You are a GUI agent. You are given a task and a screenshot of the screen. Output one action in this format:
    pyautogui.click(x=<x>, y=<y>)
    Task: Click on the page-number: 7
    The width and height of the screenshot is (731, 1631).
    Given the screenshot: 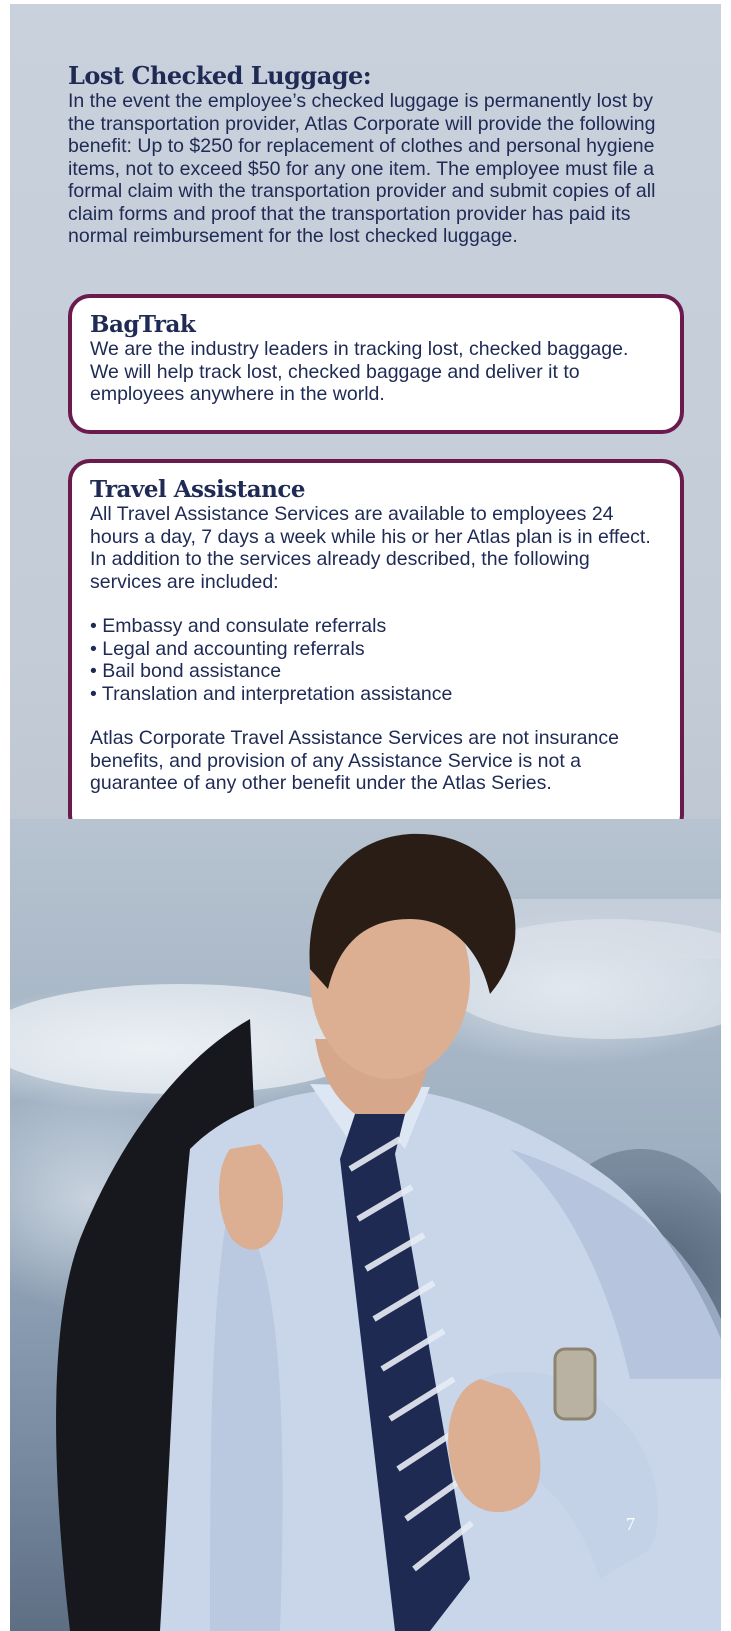 What is the action you would take?
    pyautogui.click(x=630, y=1524)
    